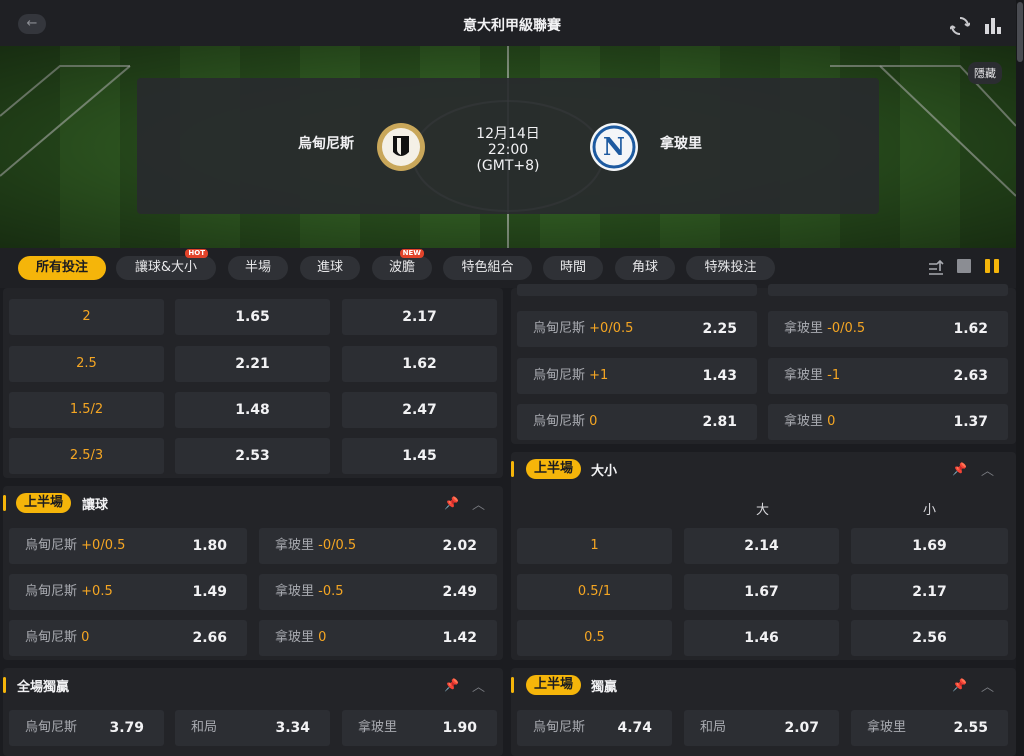 The width and height of the screenshot is (1024, 756). What do you see at coordinates (763, 469) in the screenshot?
I see `section-header: 上半場 大小 📌 ︿` at bounding box center [763, 469].